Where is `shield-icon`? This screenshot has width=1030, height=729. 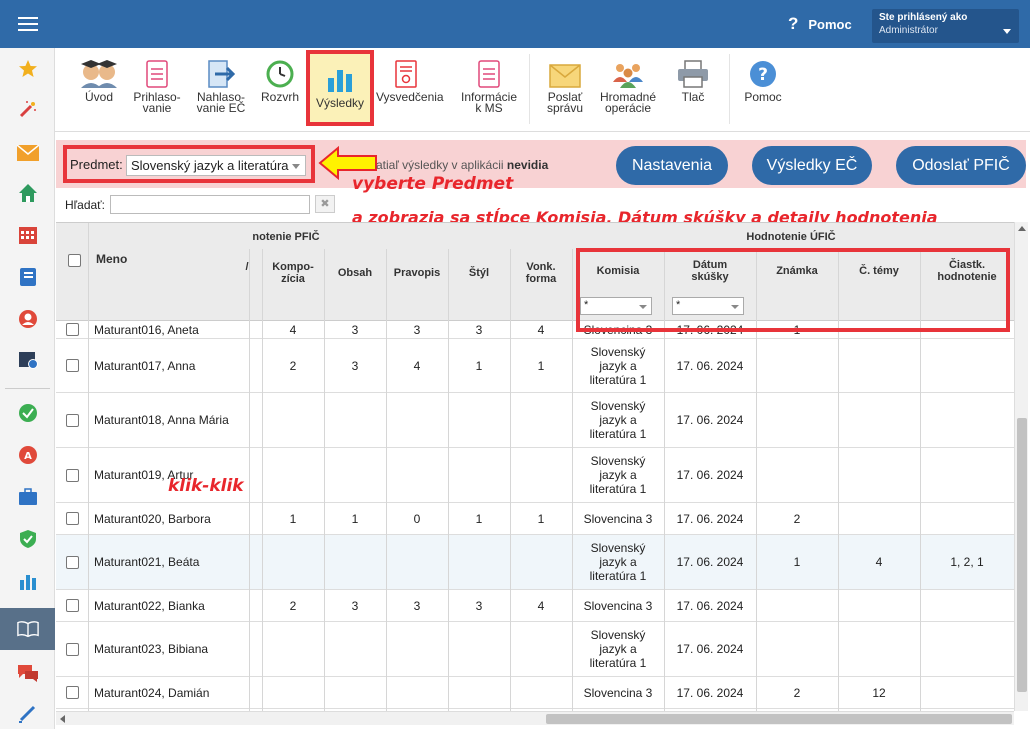 shield-icon is located at coordinates (28, 539).